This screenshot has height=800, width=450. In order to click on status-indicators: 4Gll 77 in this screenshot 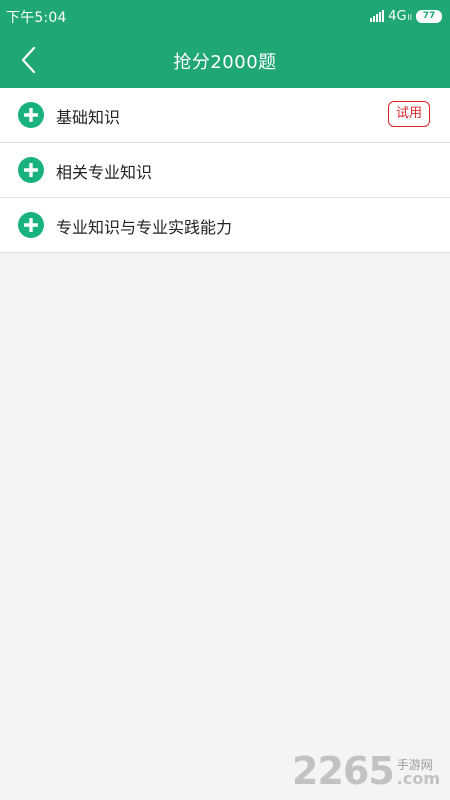, I will do `click(406, 16)`.